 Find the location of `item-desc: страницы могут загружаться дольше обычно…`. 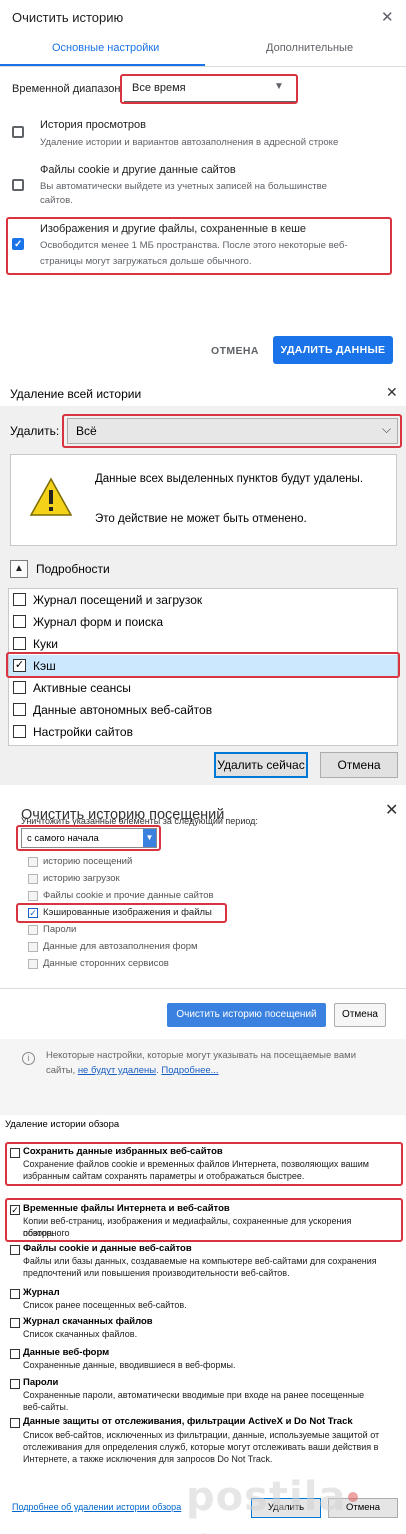

item-desc: страницы могут загружаться дольше обычно… is located at coordinates (146, 261).